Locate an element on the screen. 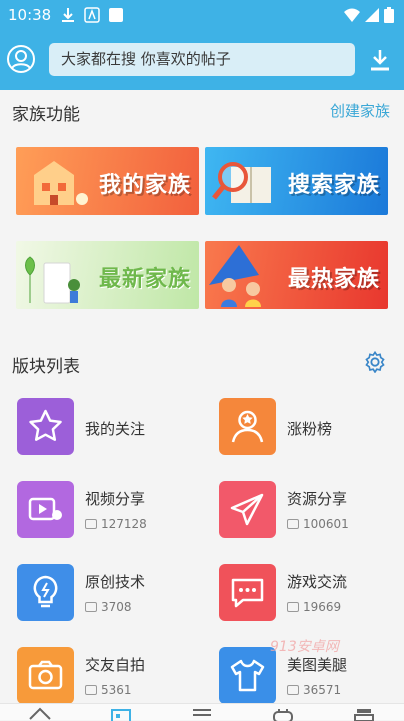  family-section-title: 家族功能 is located at coordinates (46, 115).